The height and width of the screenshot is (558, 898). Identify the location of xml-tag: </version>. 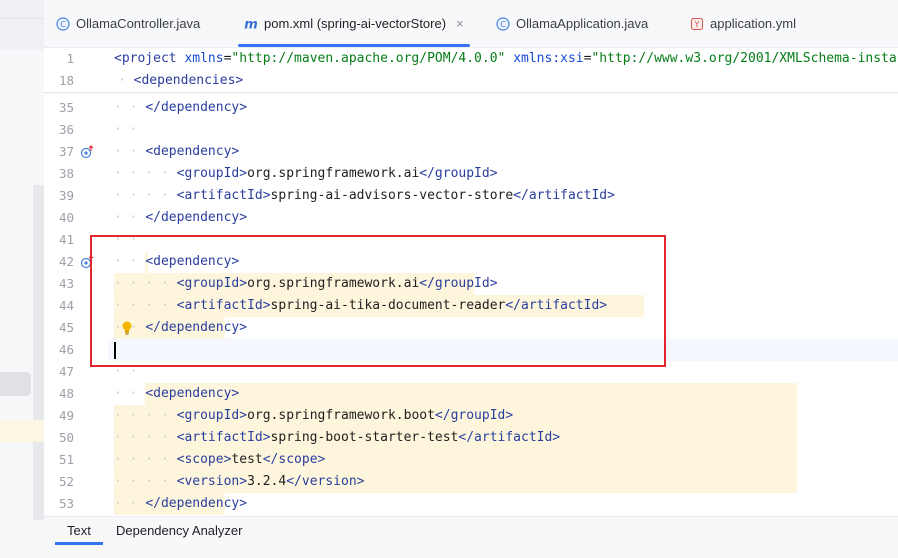
(325, 481).